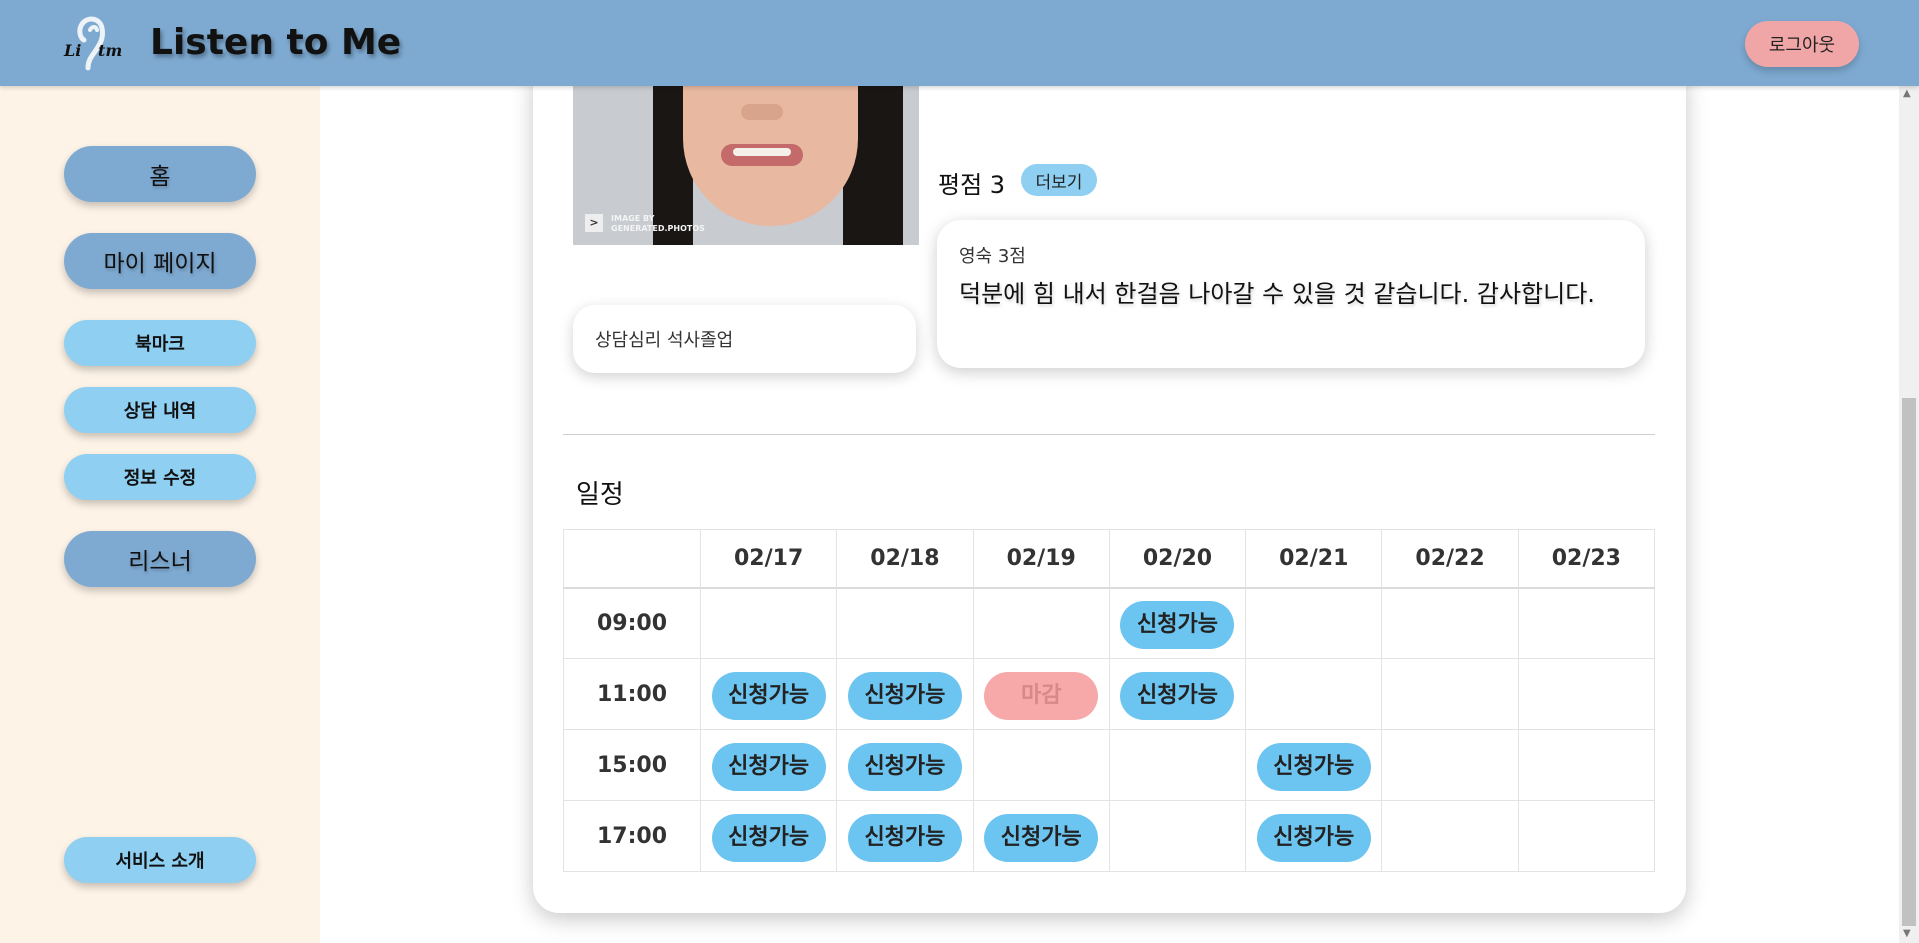  I want to click on counselor-photo: > IMAGE BY GENERATED.PHOTOS, so click(746, 165).